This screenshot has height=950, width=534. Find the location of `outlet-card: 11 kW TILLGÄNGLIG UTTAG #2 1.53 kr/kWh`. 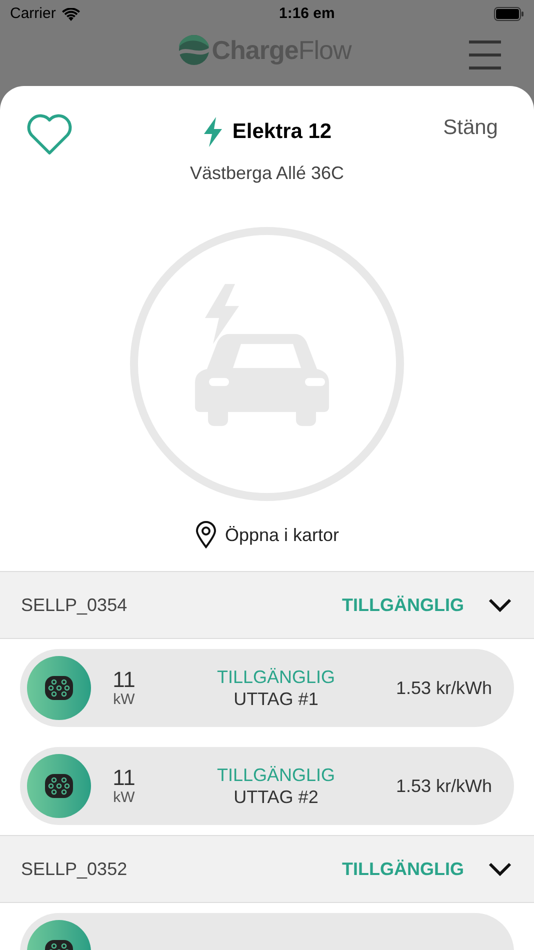

outlet-card: 11 kW TILLGÄNGLIG UTTAG #2 1.53 kr/kWh is located at coordinates (267, 786).